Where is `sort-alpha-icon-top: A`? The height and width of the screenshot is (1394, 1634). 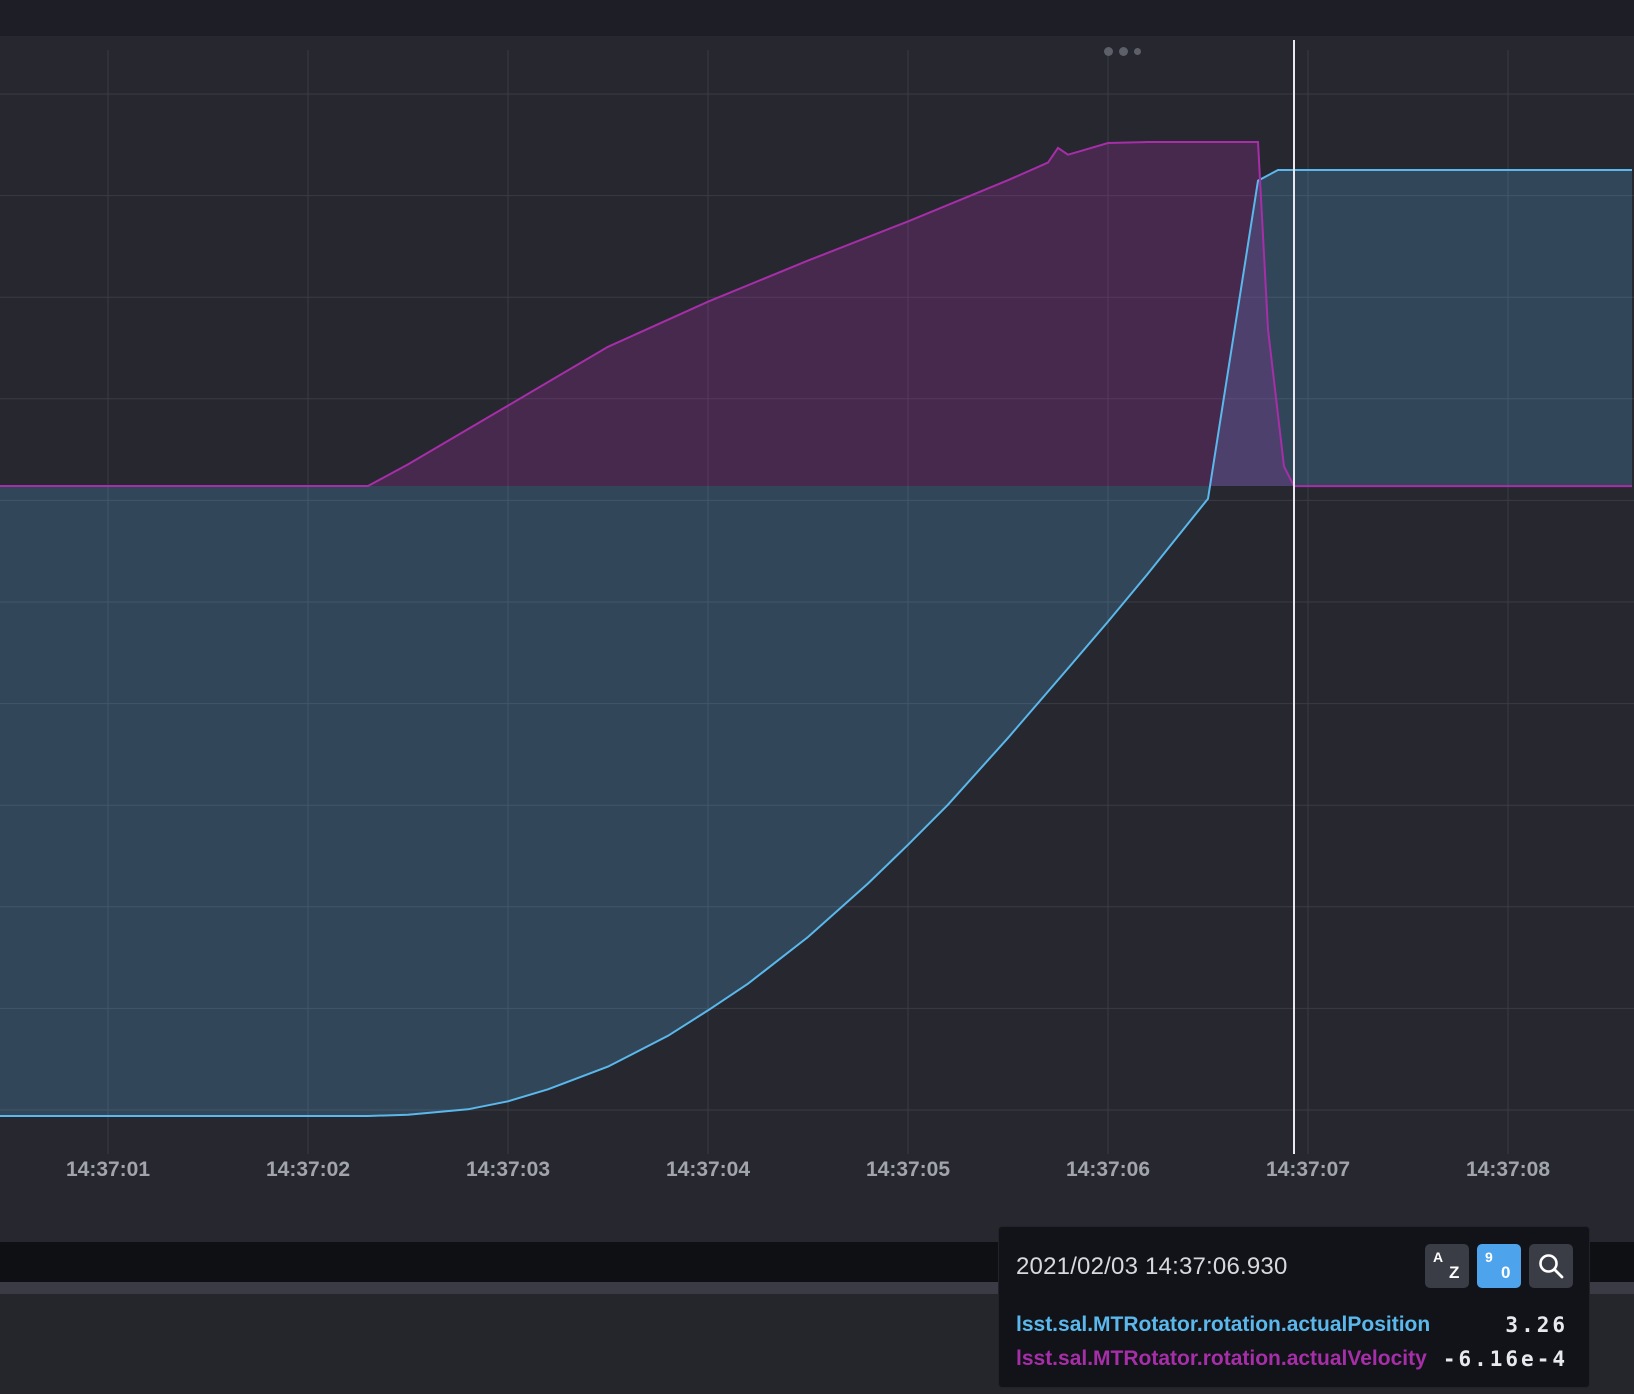
sort-alpha-icon-top: A is located at coordinates (1438, 1257).